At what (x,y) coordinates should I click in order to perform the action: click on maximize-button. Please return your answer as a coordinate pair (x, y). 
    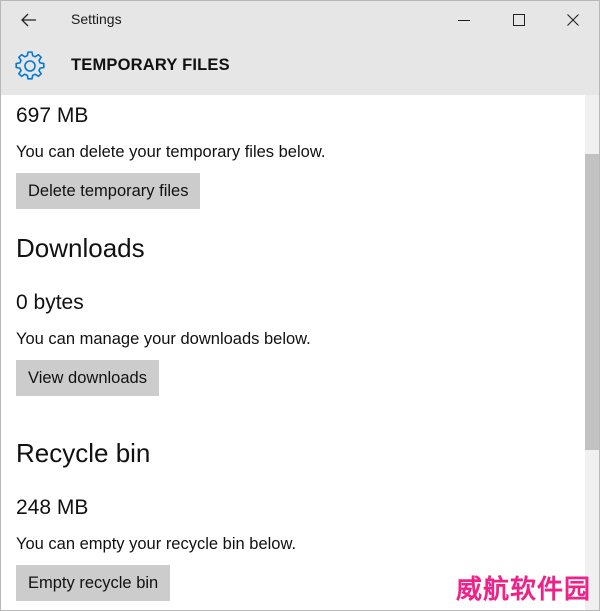
    Looking at the image, I should click on (519, 20).